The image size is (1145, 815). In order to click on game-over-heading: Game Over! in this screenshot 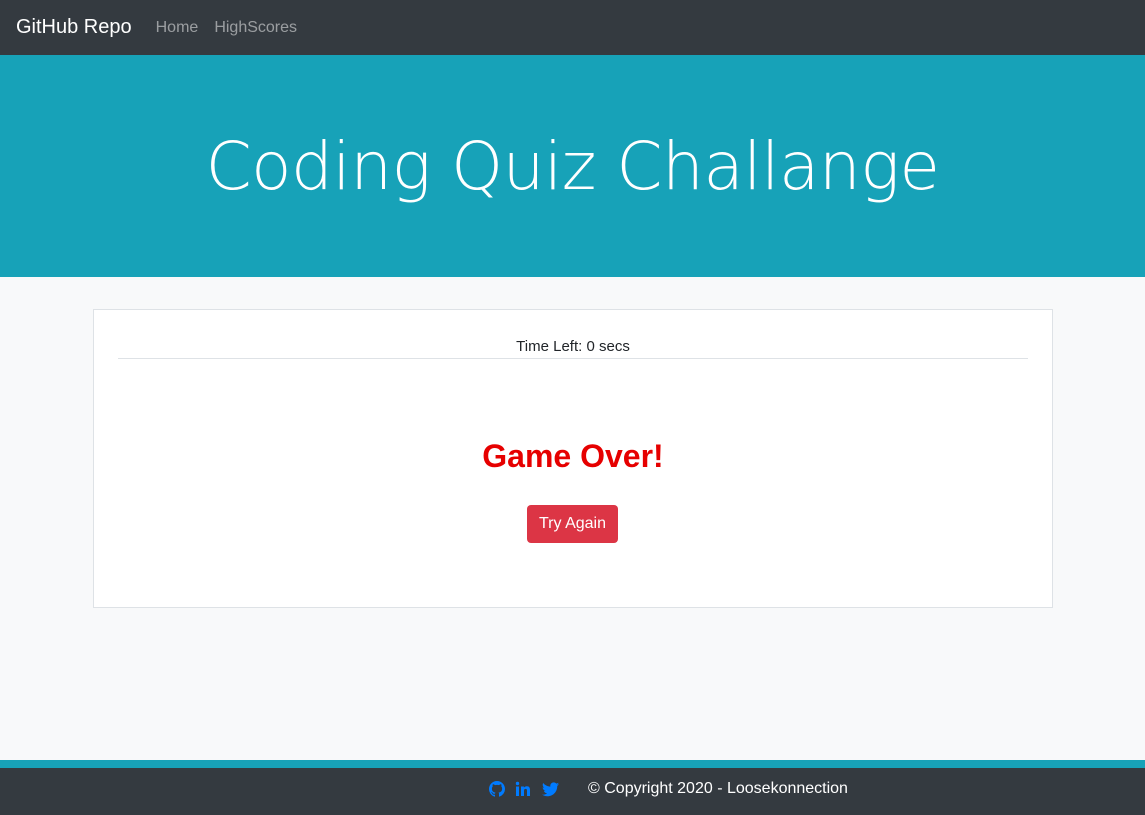, I will do `click(573, 456)`.